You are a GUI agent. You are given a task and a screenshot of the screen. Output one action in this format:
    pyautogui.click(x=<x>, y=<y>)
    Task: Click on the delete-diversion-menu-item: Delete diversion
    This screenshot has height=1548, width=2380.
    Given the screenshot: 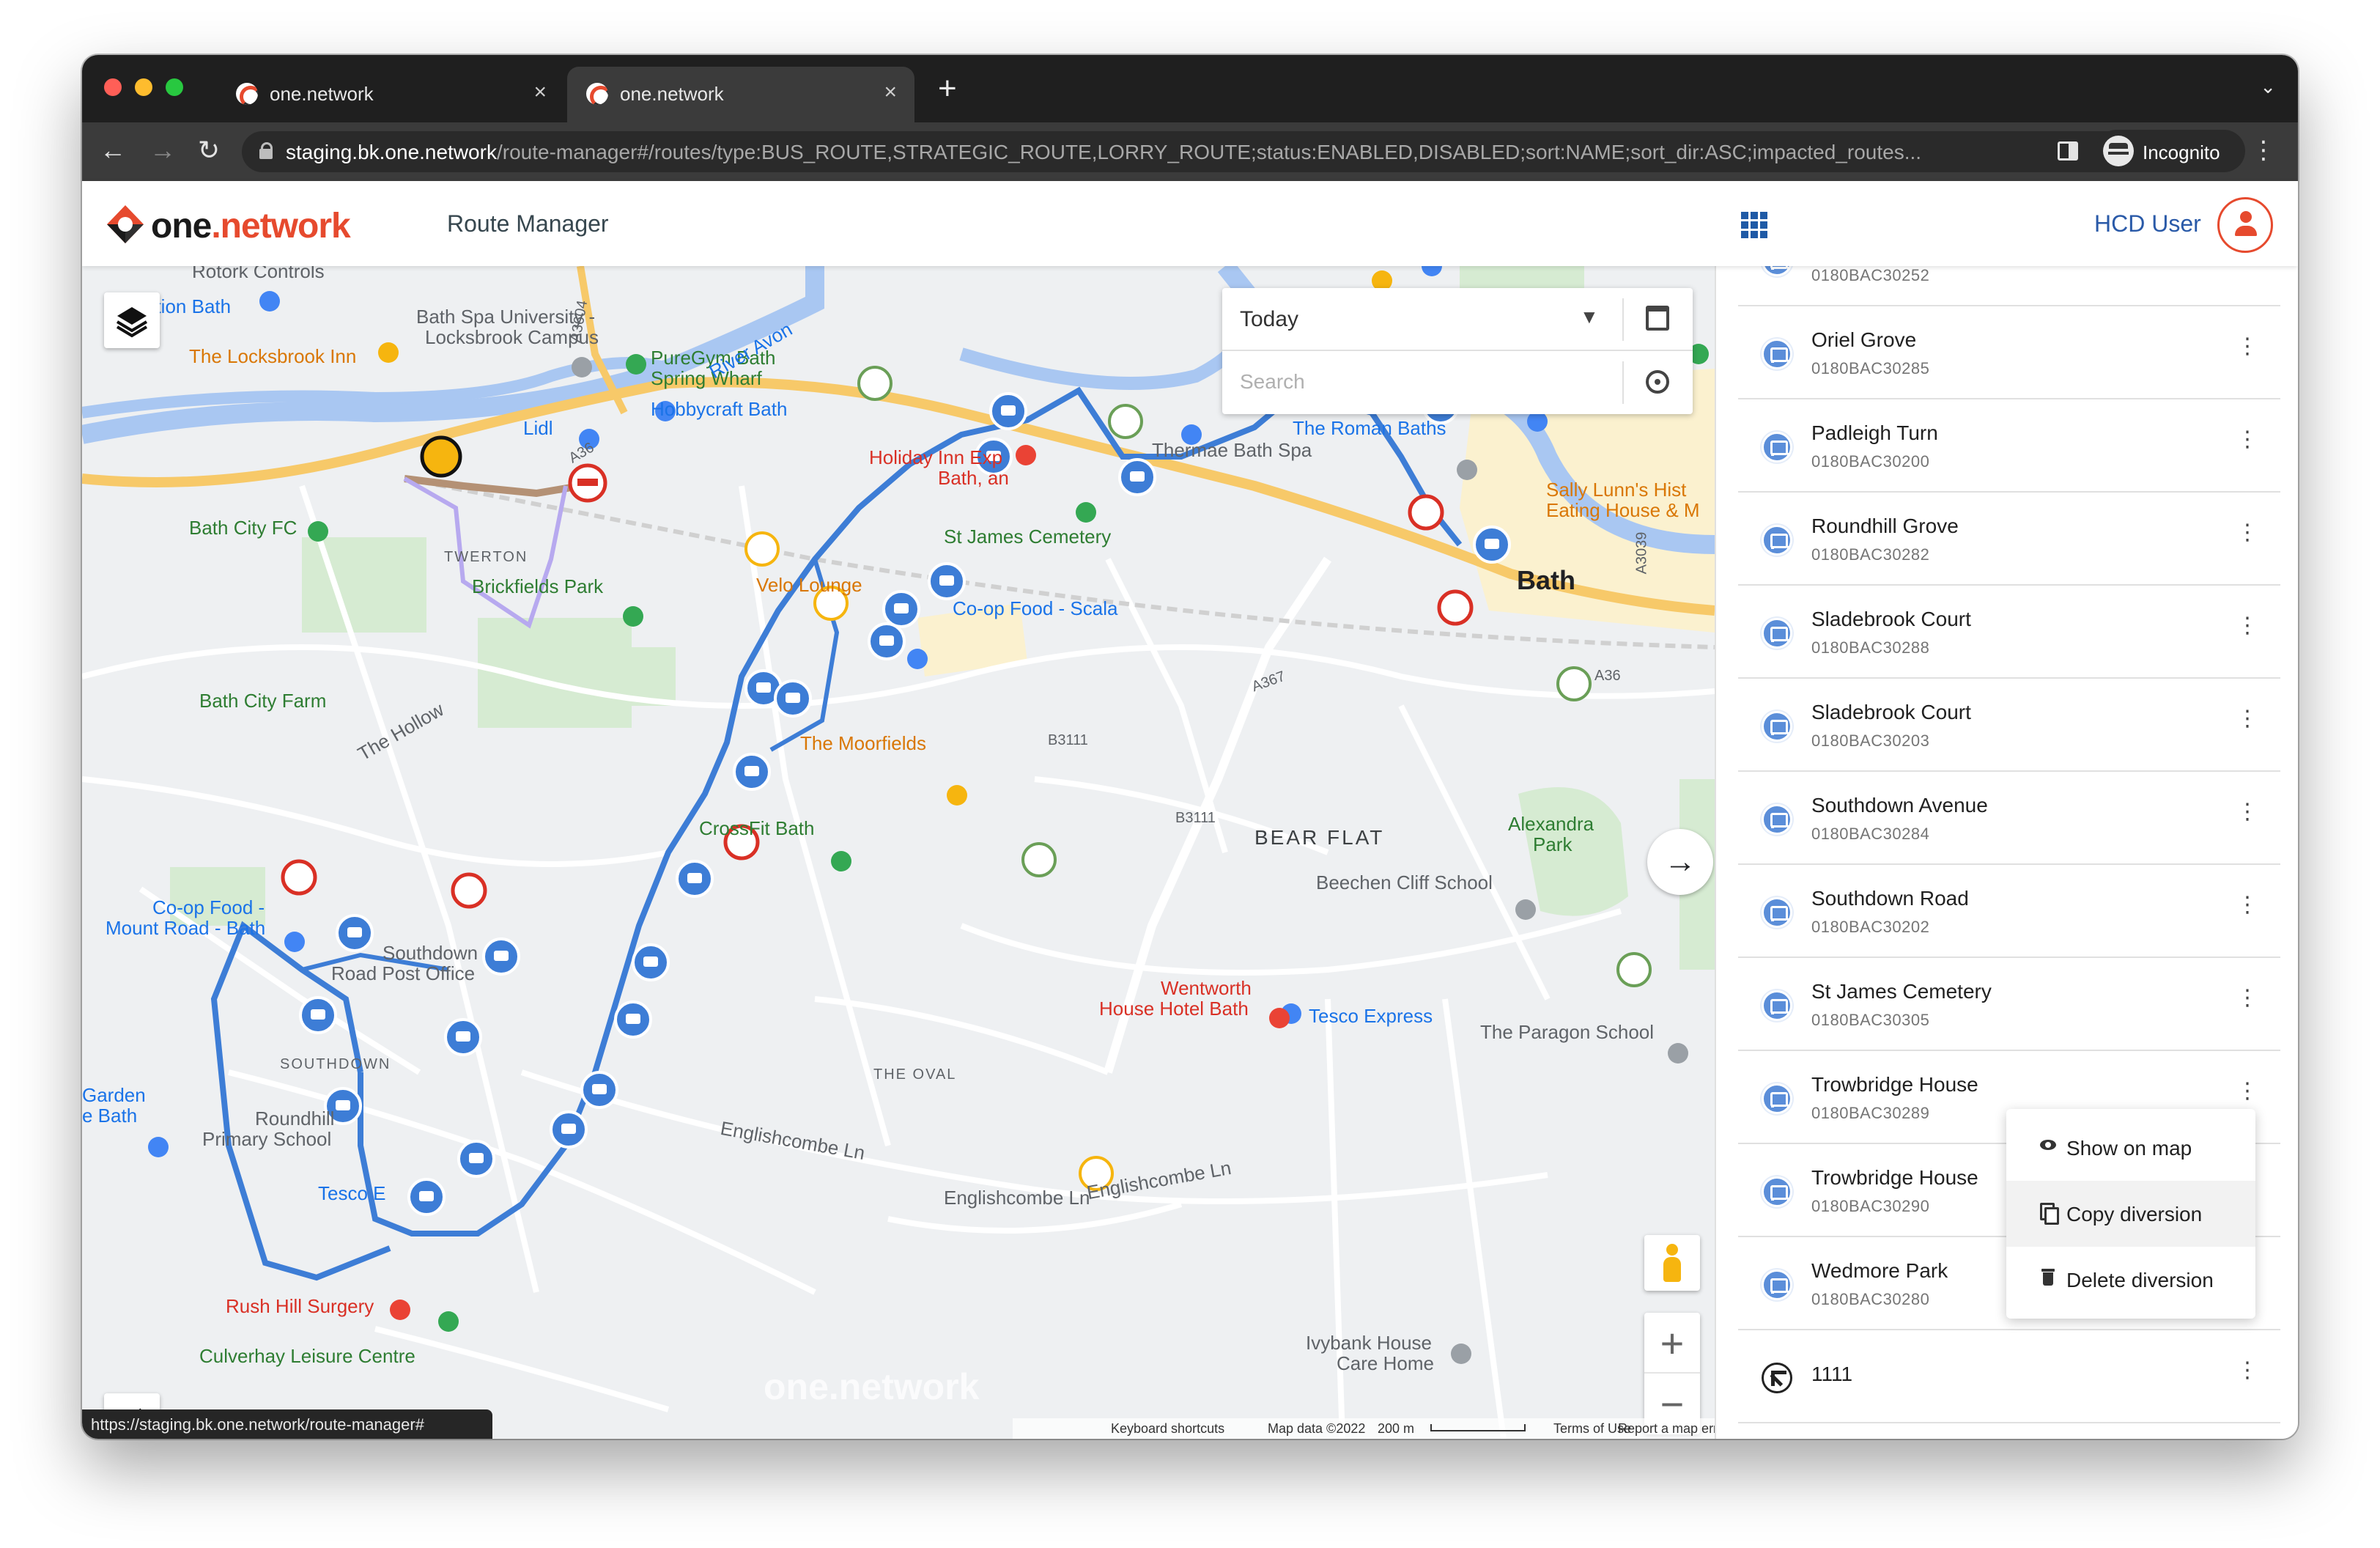 What is the action you would take?
    pyautogui.click(x=2130, y=1280)
    